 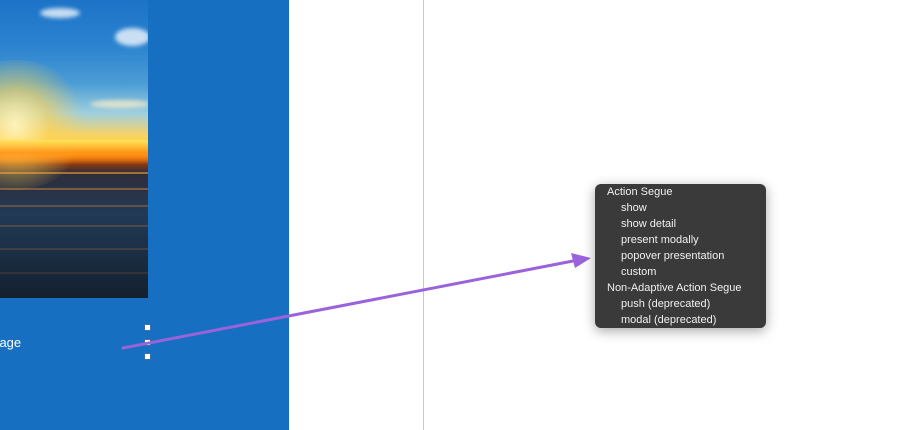 What do you see at coordinates (423, 215) in the screenshot?
I see `canvas-divider` at bounding box center [423, 215].